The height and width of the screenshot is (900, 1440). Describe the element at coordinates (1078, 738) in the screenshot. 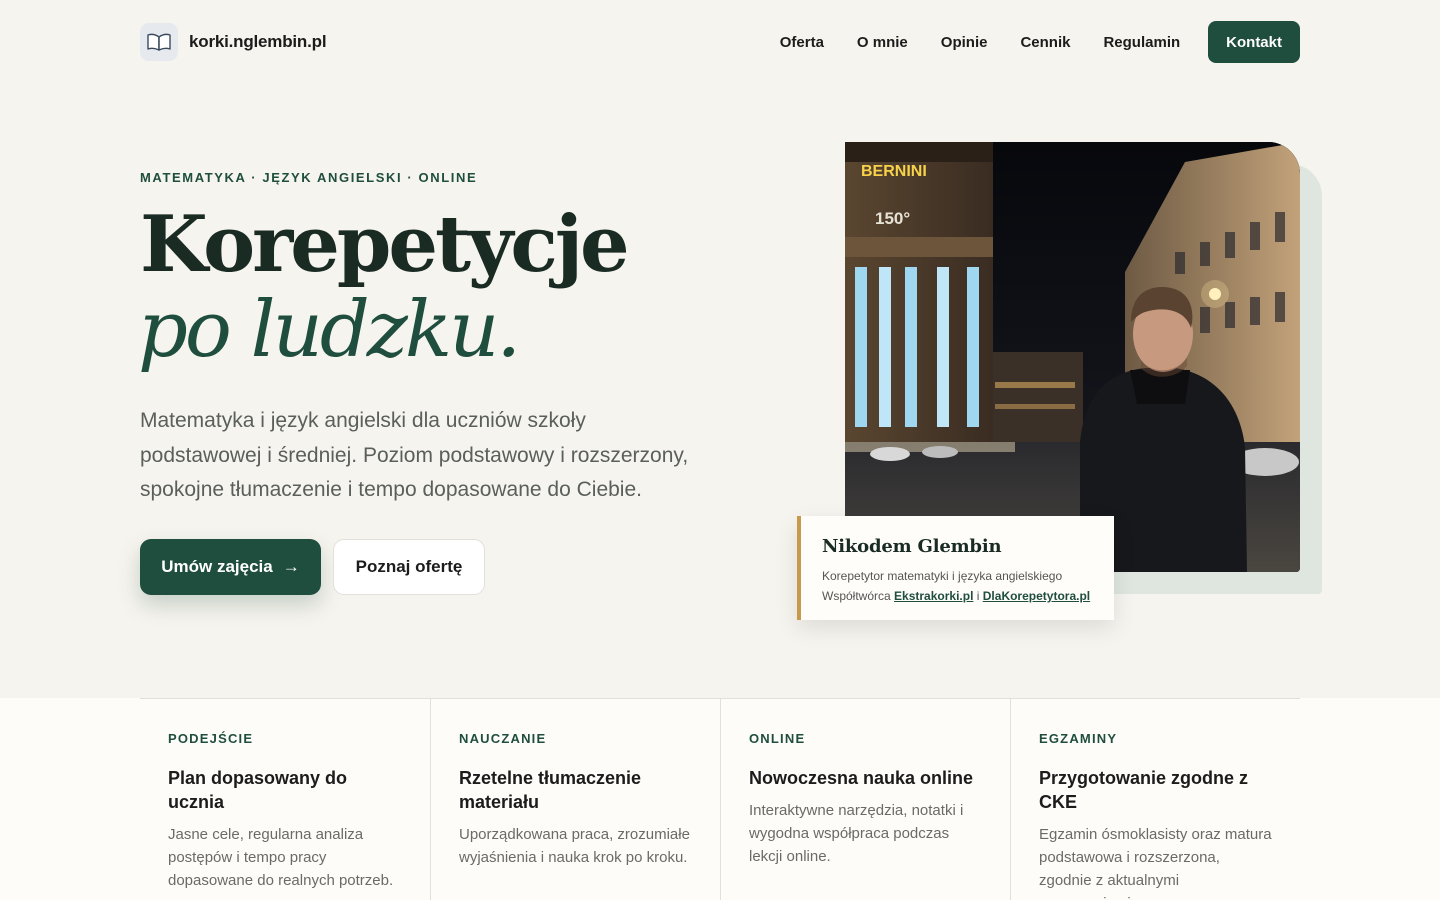

I see `feature-tag: EGZAMINY` at that location.